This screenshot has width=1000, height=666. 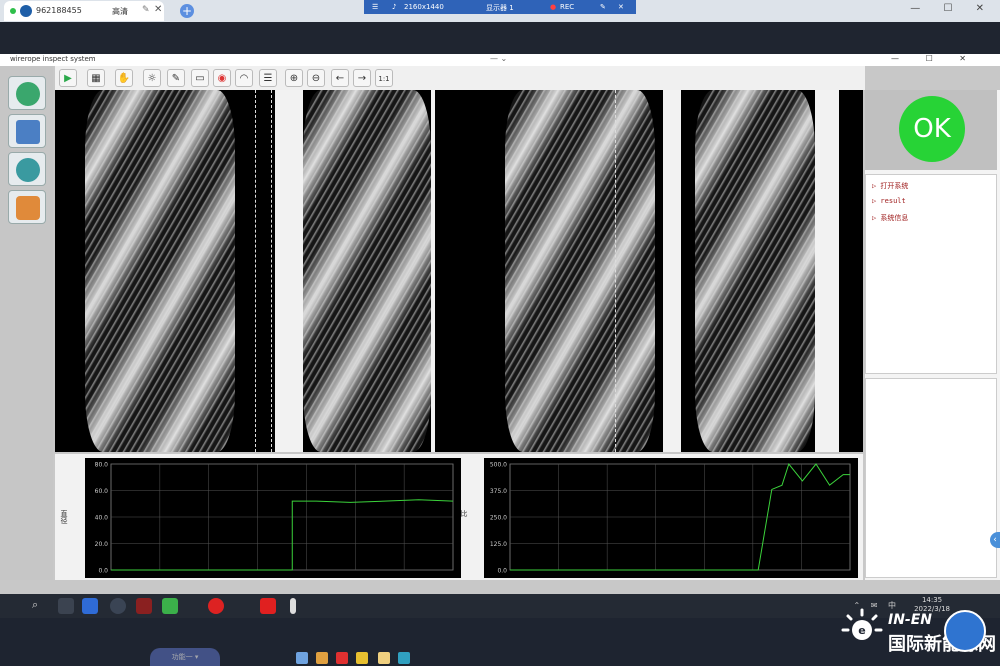 What do you see at coordinates (498, 544) in the screenshot?
I see `y-tick-label: 125.0` at bounding box center [498, 544].